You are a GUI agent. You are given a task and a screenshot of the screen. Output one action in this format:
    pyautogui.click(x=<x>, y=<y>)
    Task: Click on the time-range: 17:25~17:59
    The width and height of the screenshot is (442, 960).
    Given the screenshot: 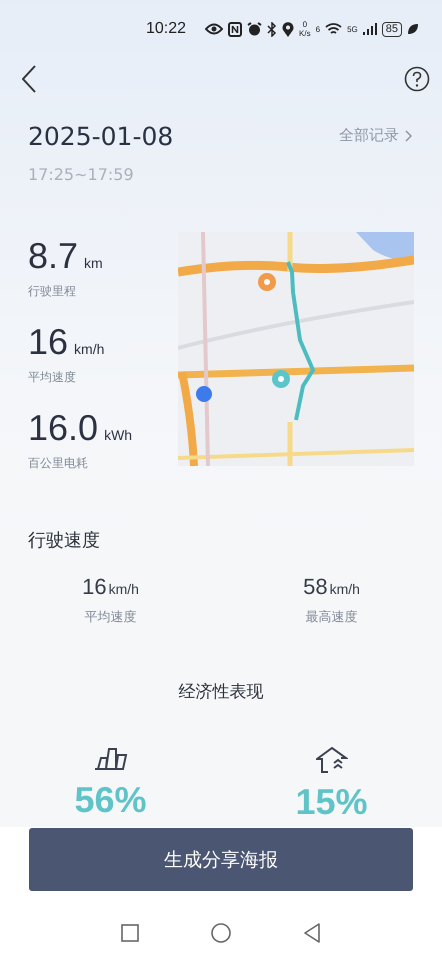 What is the action you would take?
    pyautogui.click(x=81, y=174)
    